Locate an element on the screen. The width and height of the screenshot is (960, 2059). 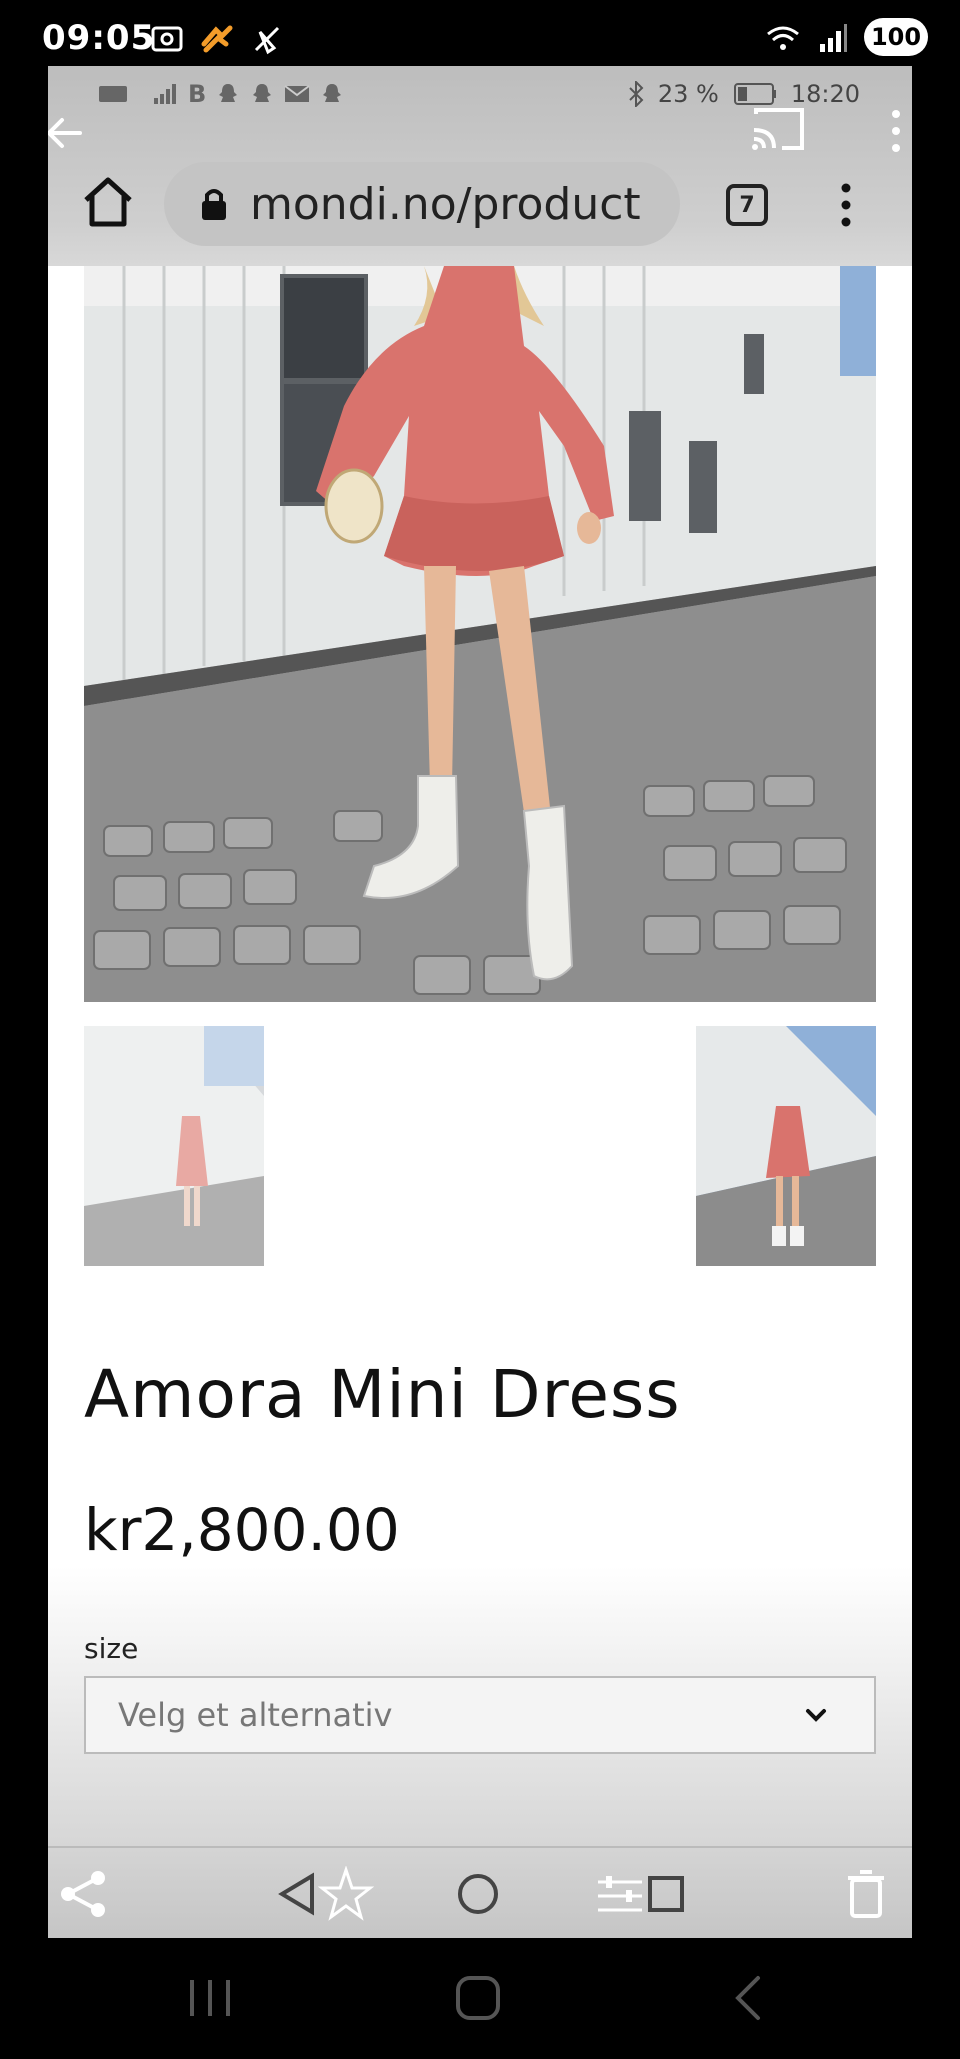
url-bar: mondi.no/product is located at coordinates (422, 204).